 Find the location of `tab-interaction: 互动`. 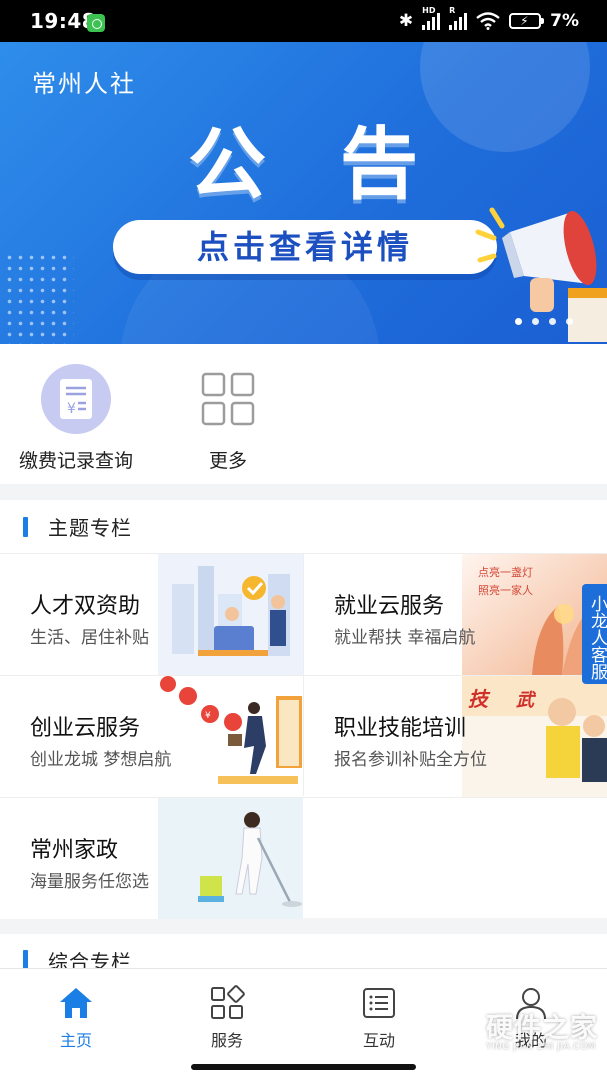

tab-interaction: 互动 is located at coordinates (379, 1018).